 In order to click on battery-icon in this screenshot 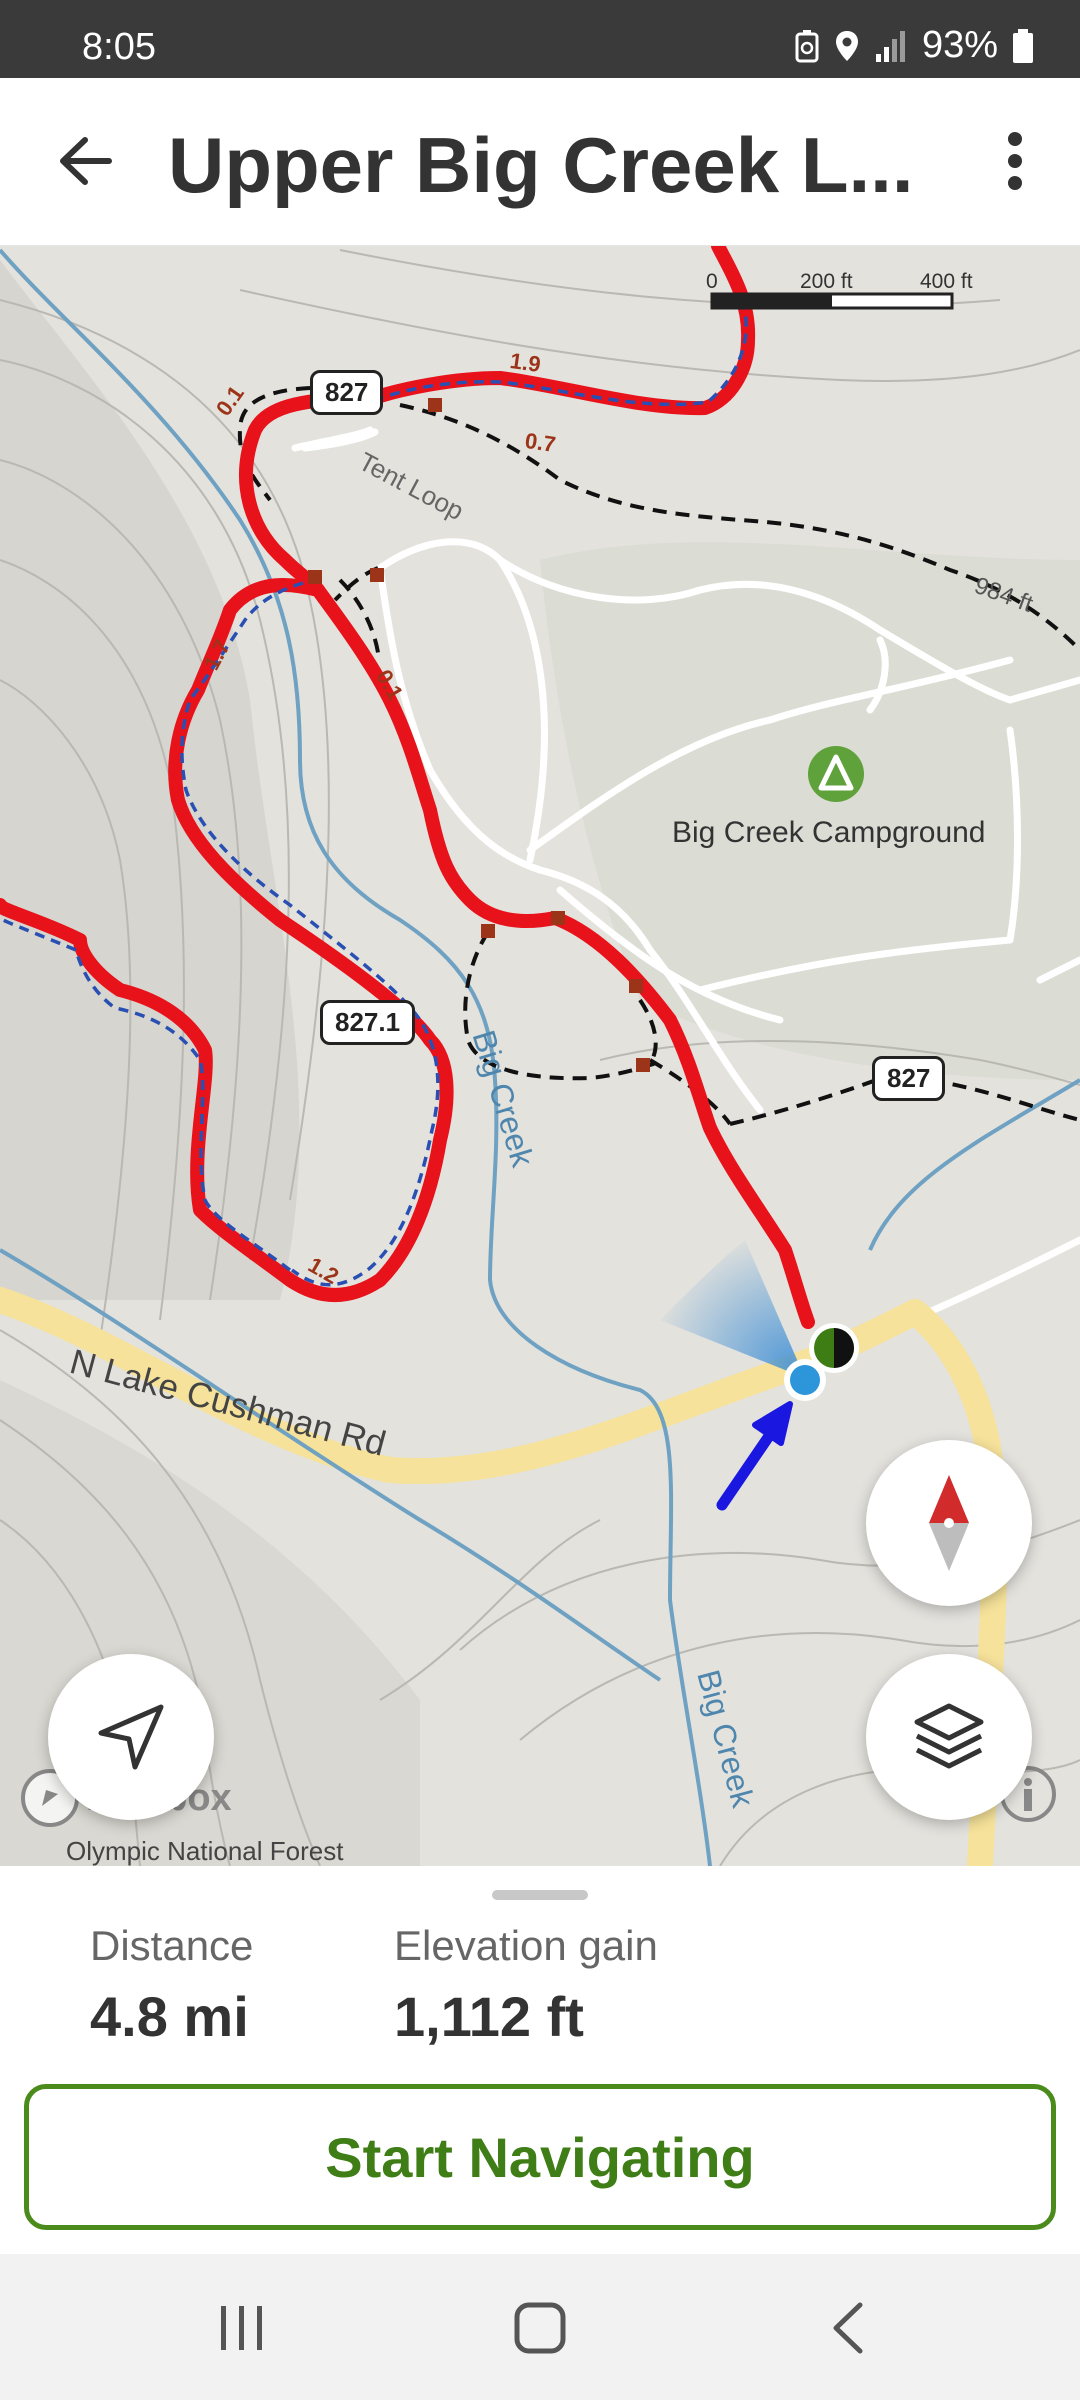, I will do `click(1023, 45)`.